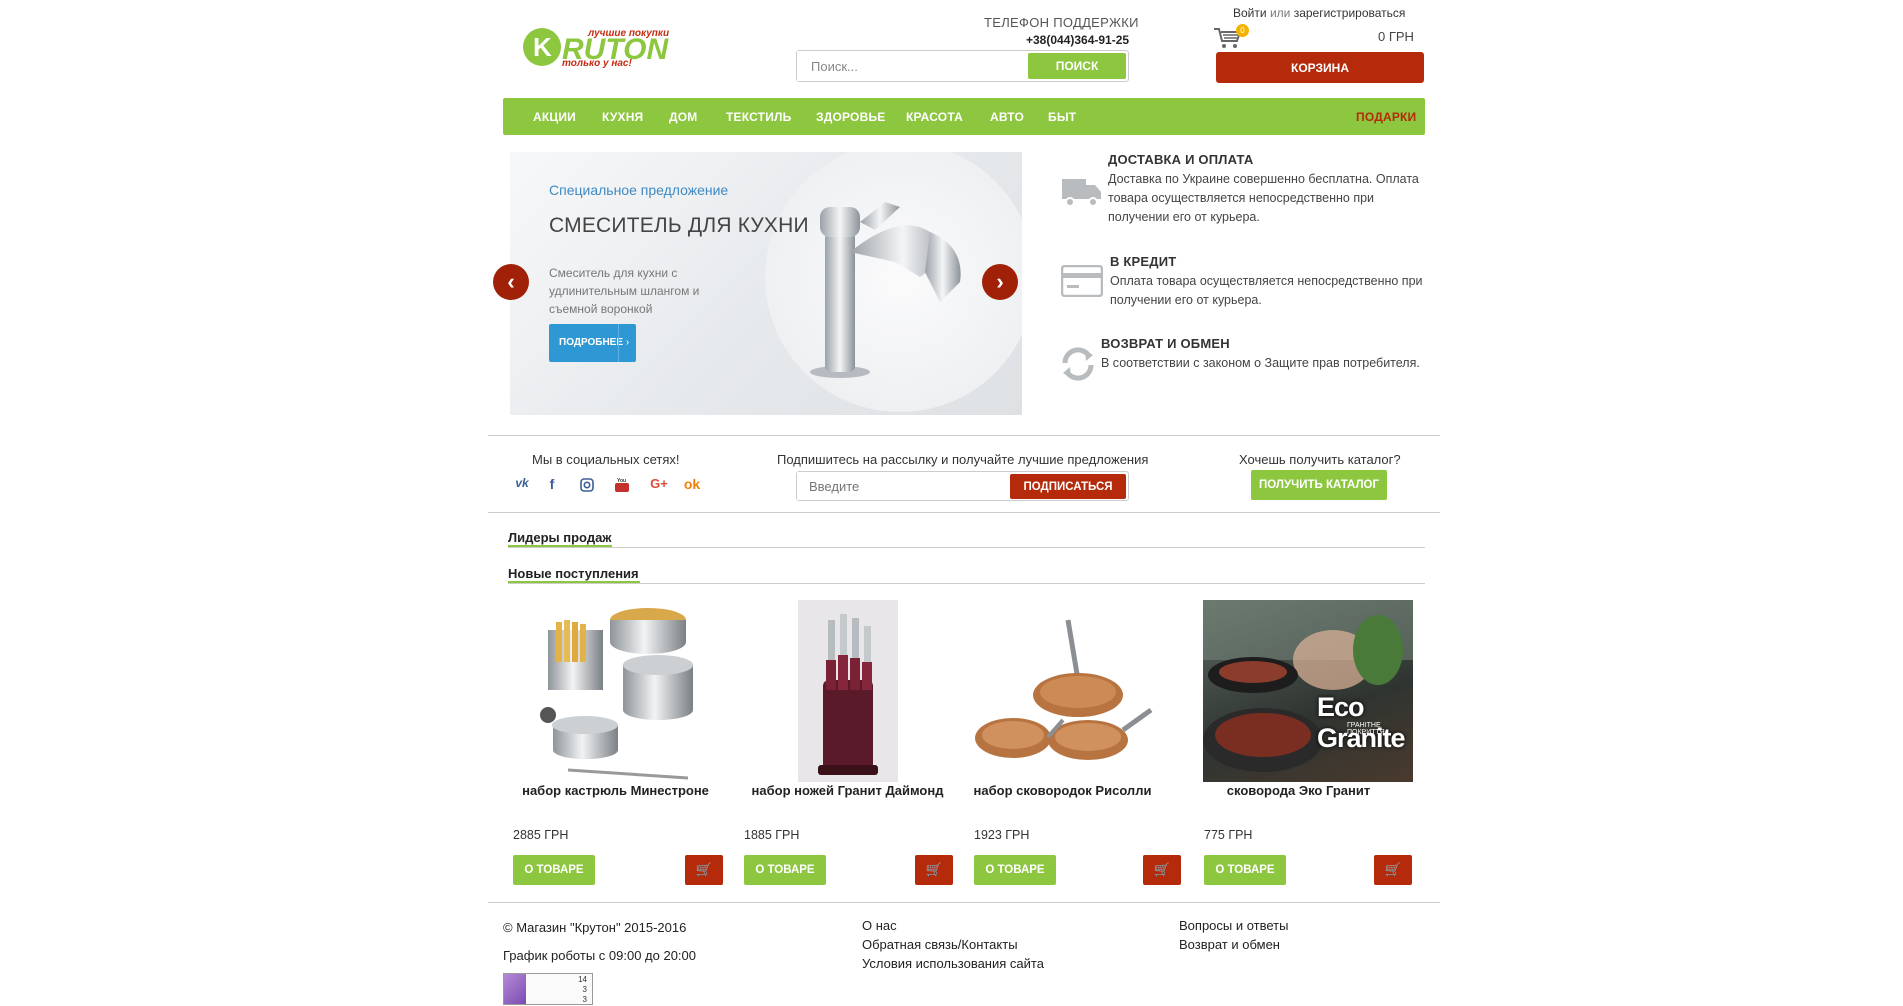  I want to click on nav-item-kuhnya: КУХНЯ, so click(622, 117).